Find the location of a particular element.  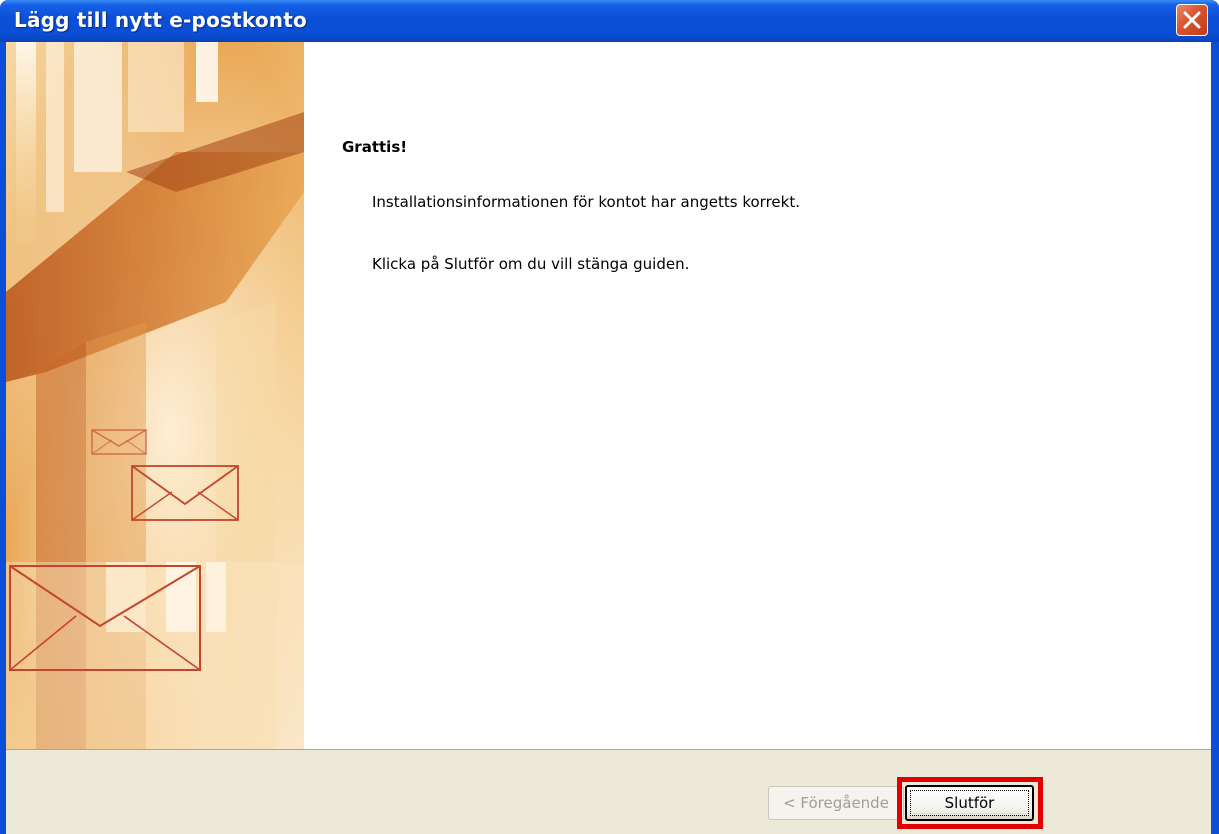

window-title: Lägg till nytt e-postkonto is located at coordinates (160, 20).